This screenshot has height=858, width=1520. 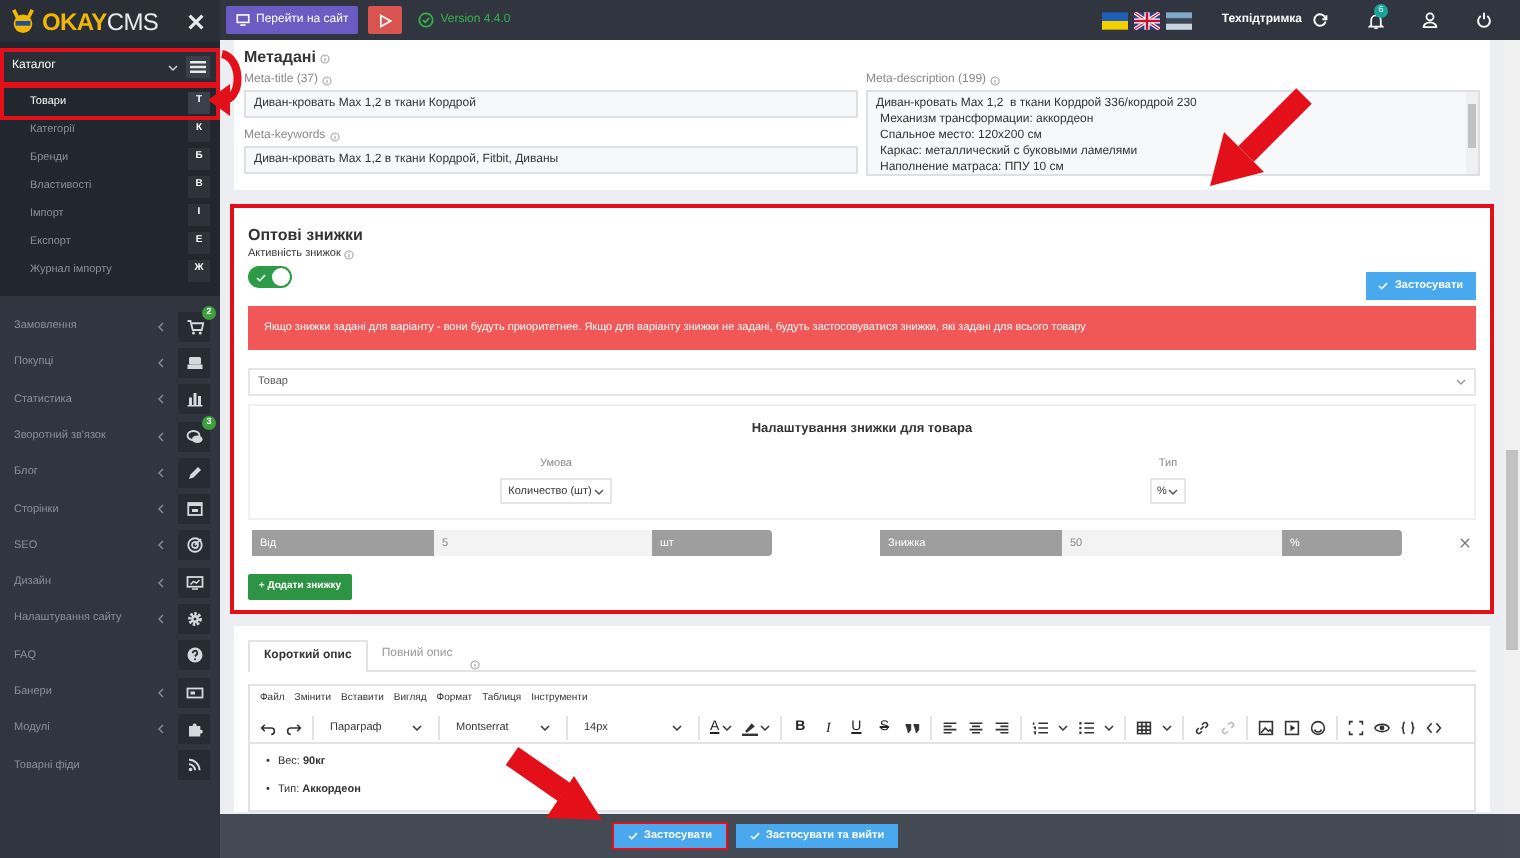 I want to click on logo-icon, so click(x=23, y=21).